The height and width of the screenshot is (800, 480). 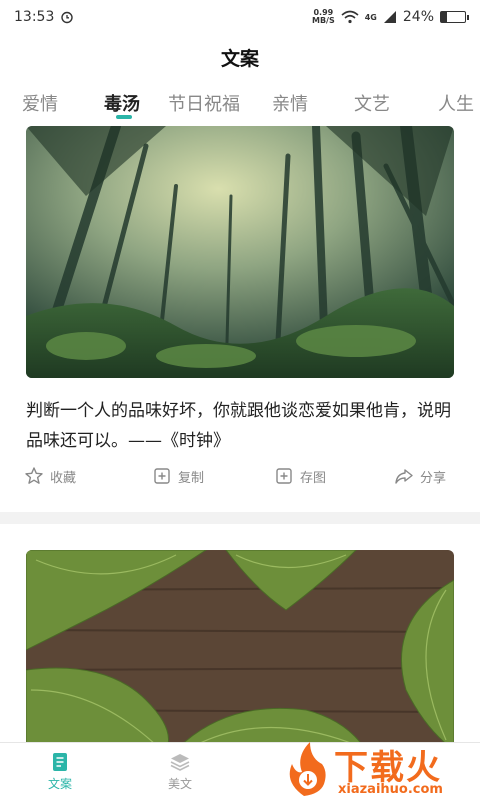 What do you see at coordinates (313, 478) in the screenshot?
I see `save-image-label: 存图` at bounding box center [313, 478].